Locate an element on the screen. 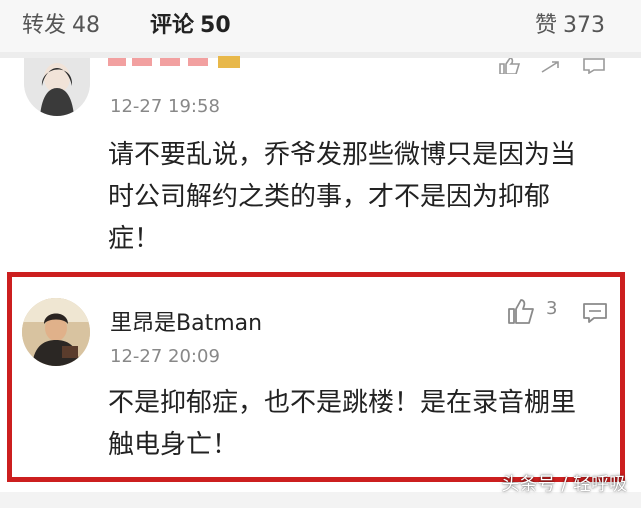 This screenshot has width=641, height=508. tab-repost-label: 转发 is located at coordinates (44, 25).